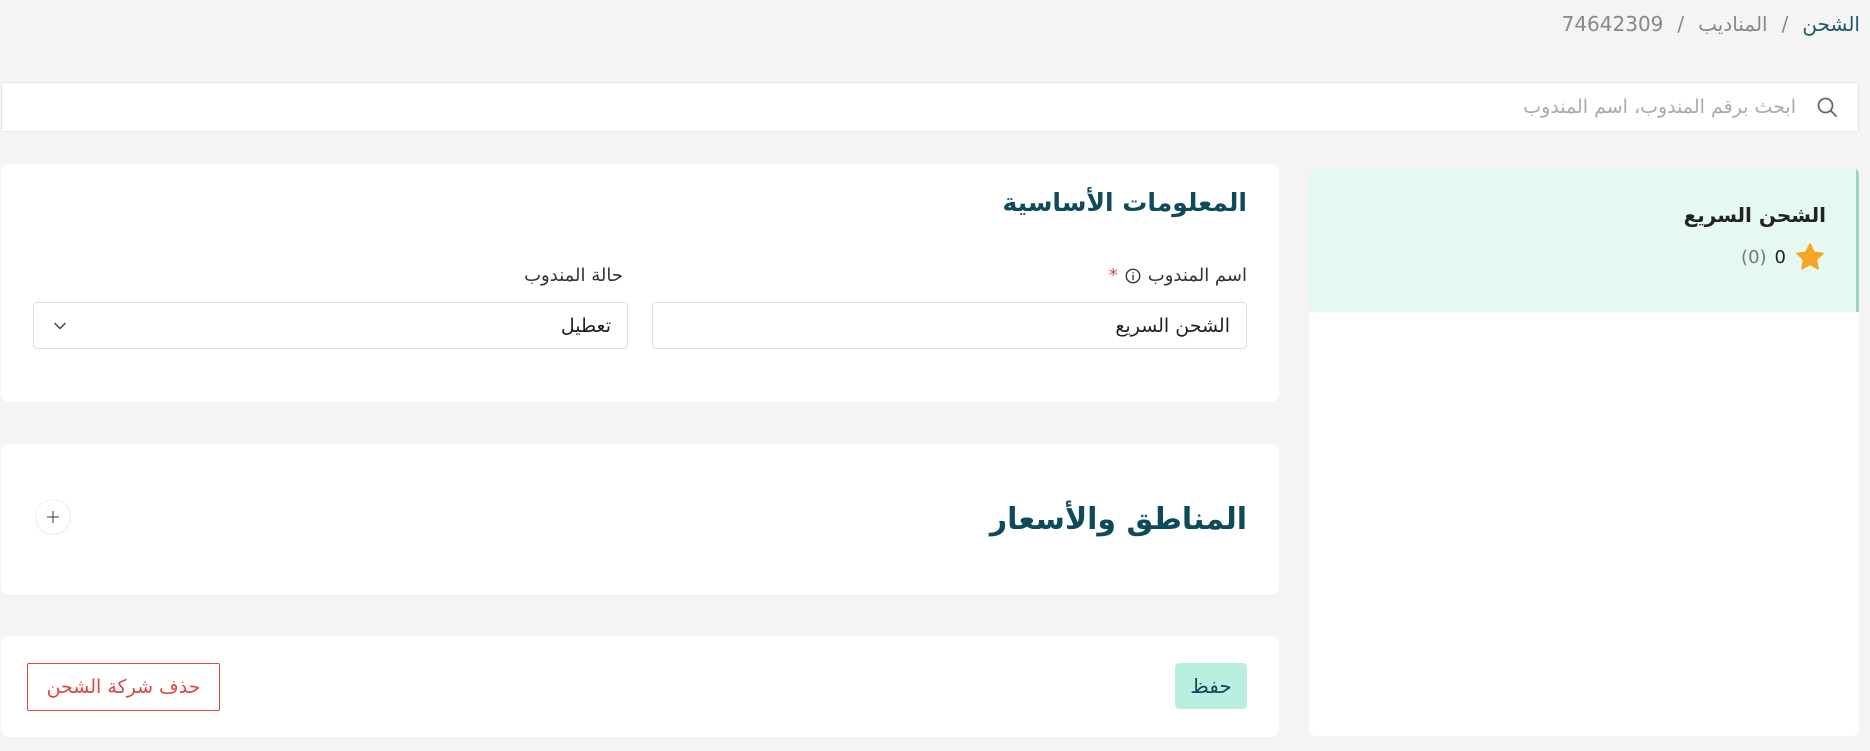 This screenshot has width=1870, height=751. What do you see at coordinates (1582, 257) in the screenshot?
I see `carrier-rating: 0 (0)` at bounding box center [1582, 257].